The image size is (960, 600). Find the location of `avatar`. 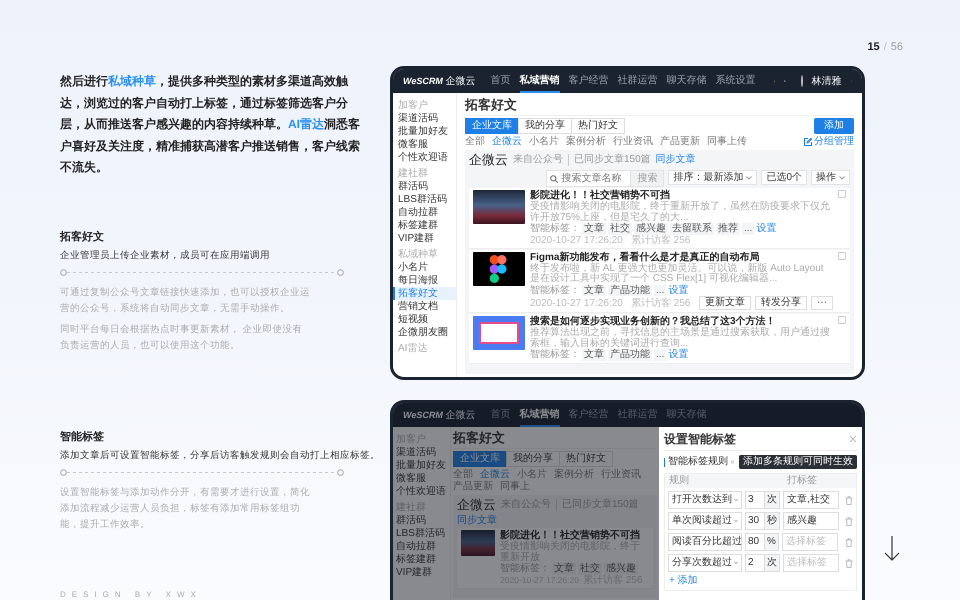

avatar is located at coordinates (801, 81).